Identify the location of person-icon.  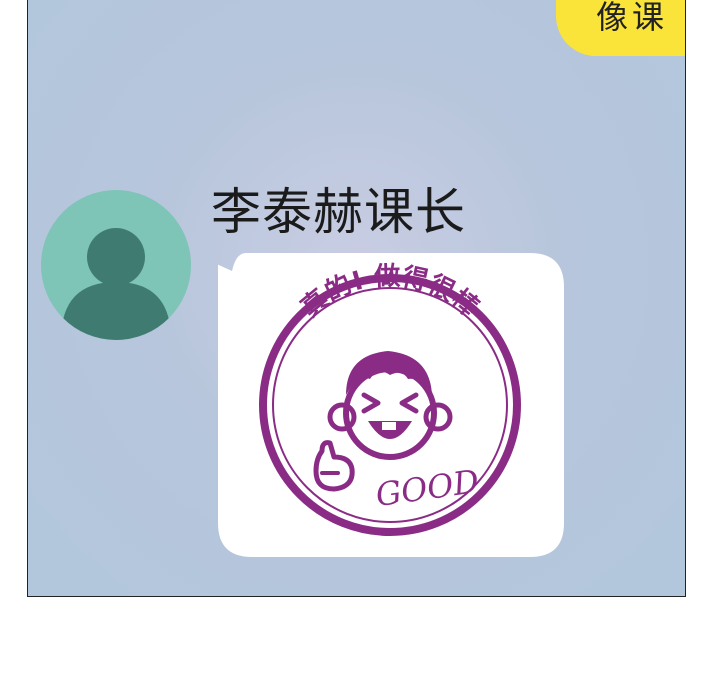
(116, 284).